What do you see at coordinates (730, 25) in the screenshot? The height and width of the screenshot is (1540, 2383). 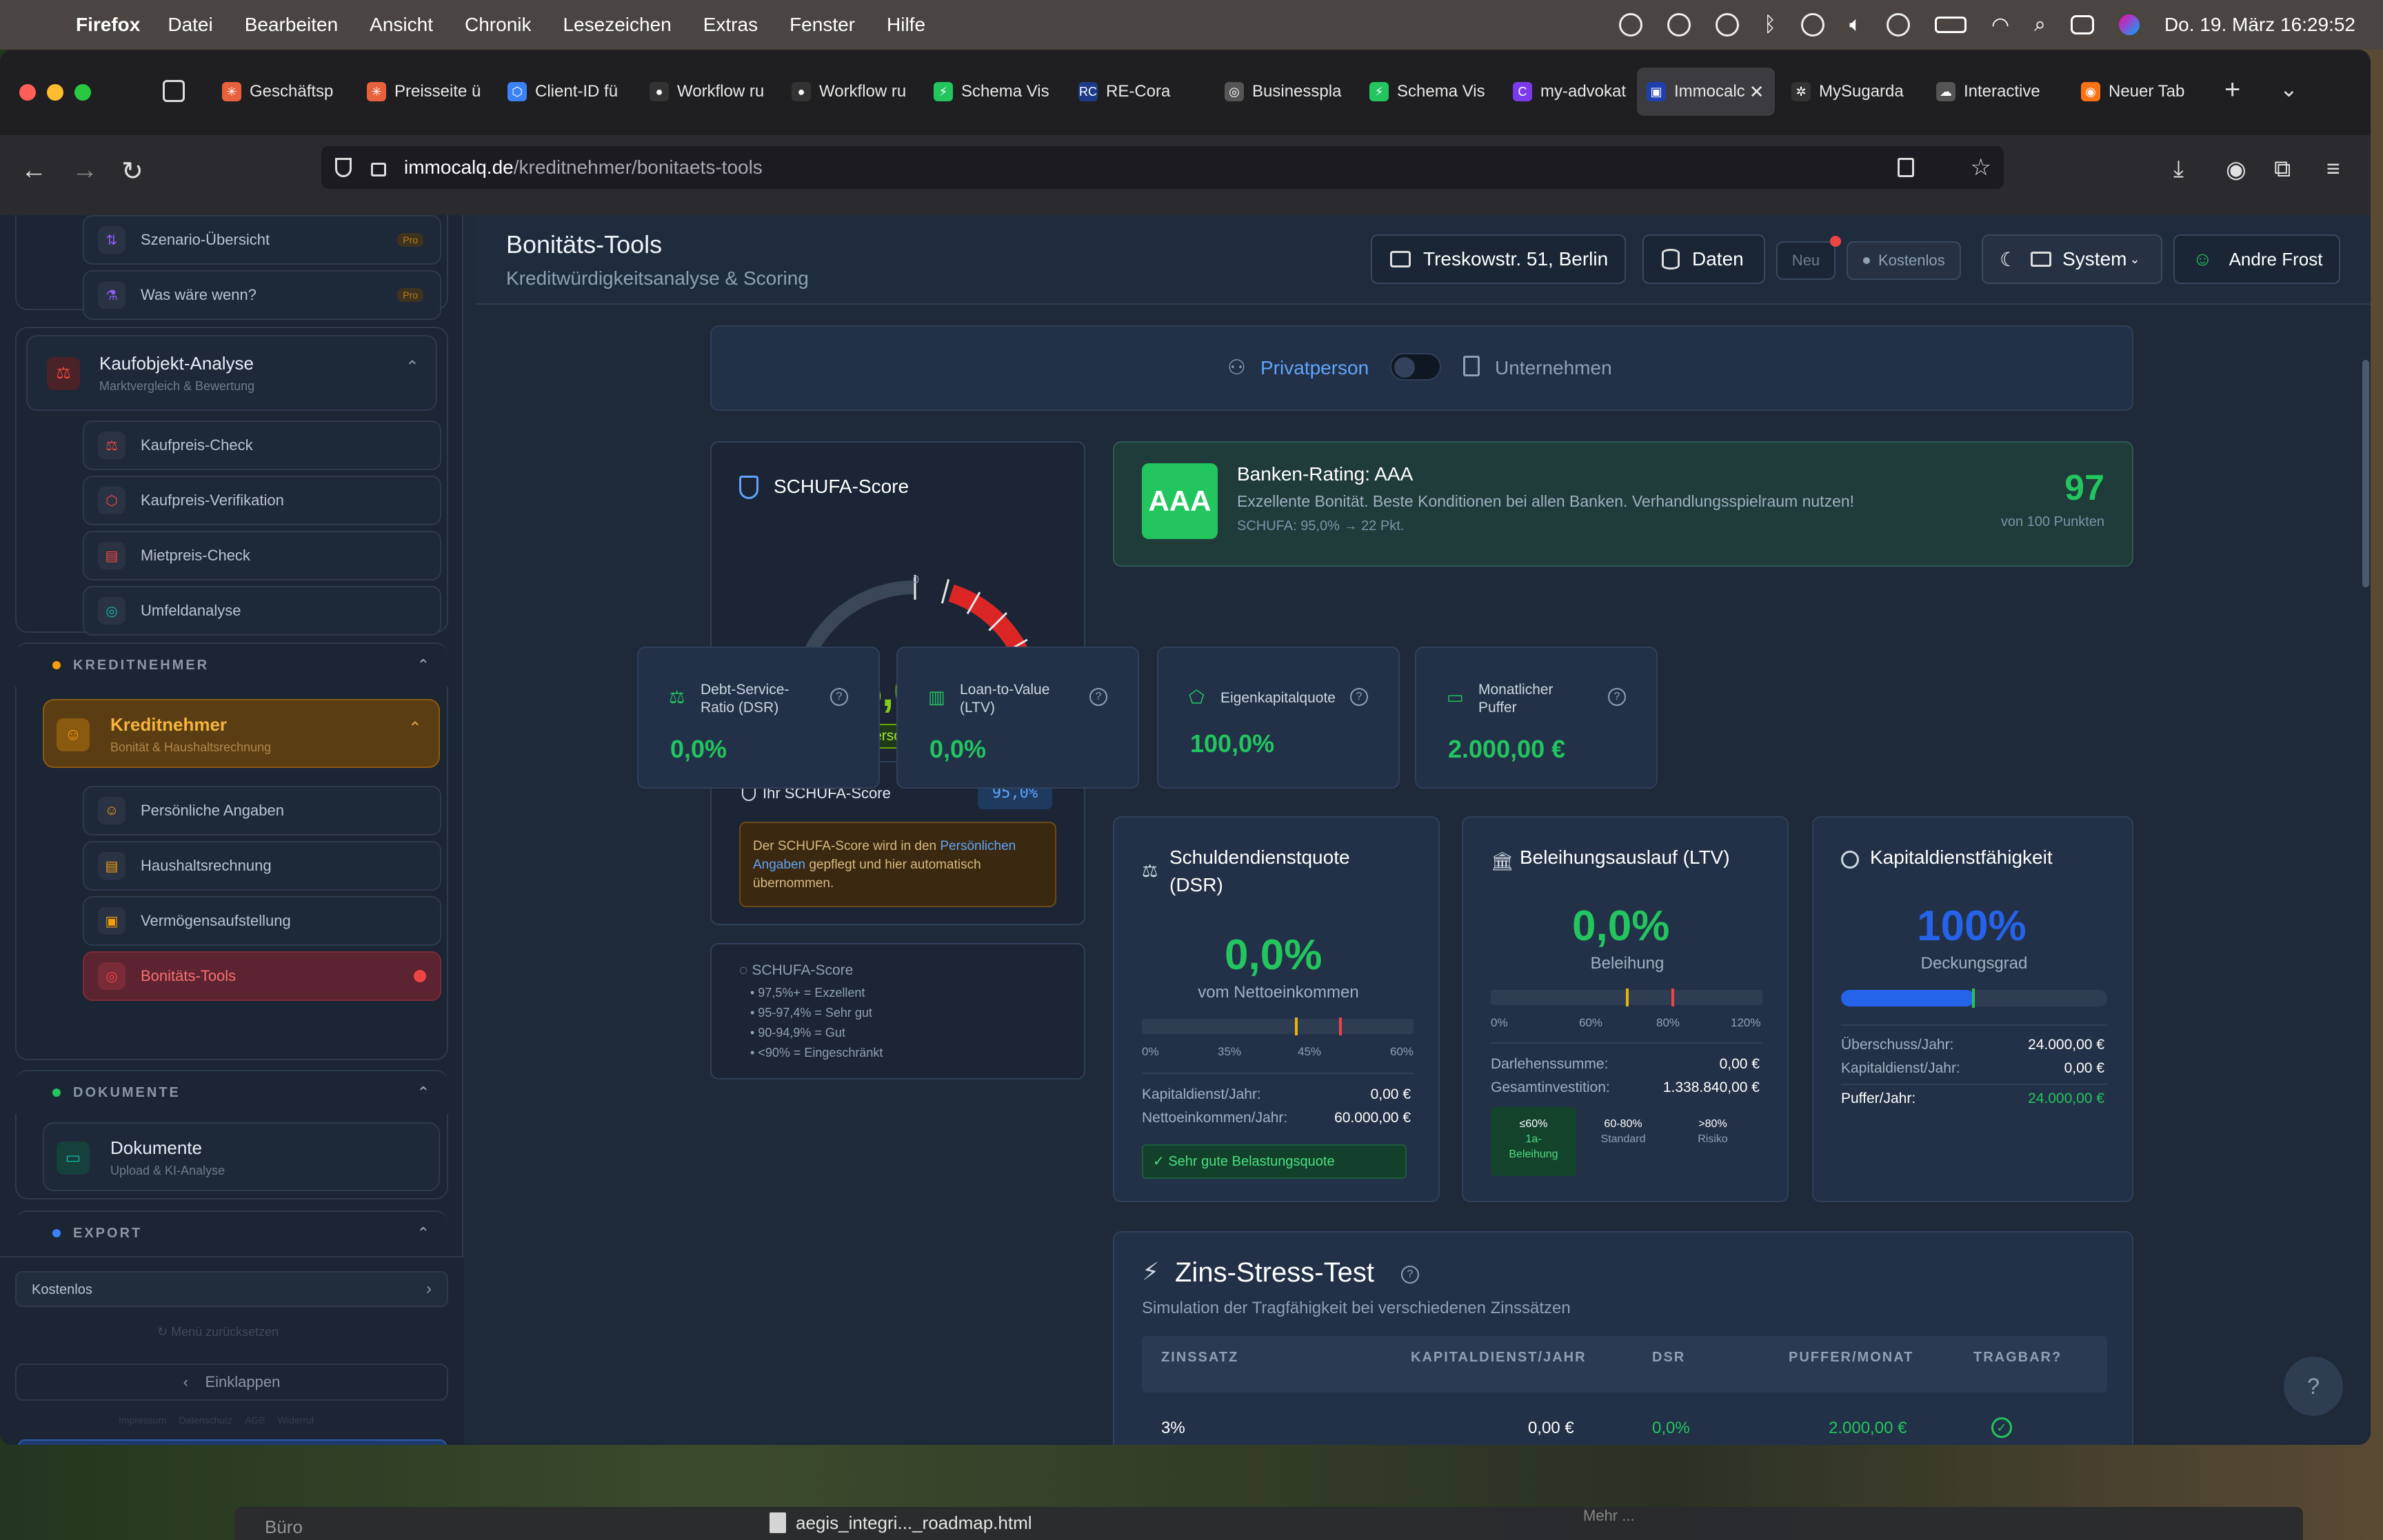 I see `menu-extras: Extras` at bounding box center [730, 25].